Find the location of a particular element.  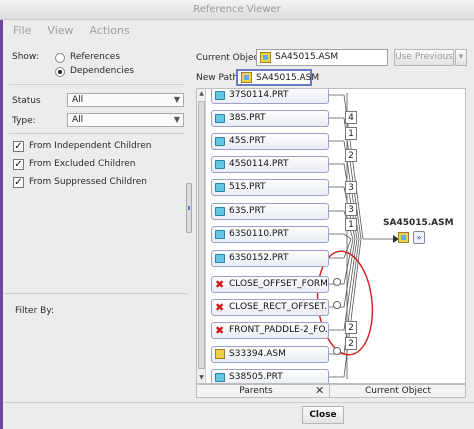

tab-parents: Parents is located at coordinates (256, 391).